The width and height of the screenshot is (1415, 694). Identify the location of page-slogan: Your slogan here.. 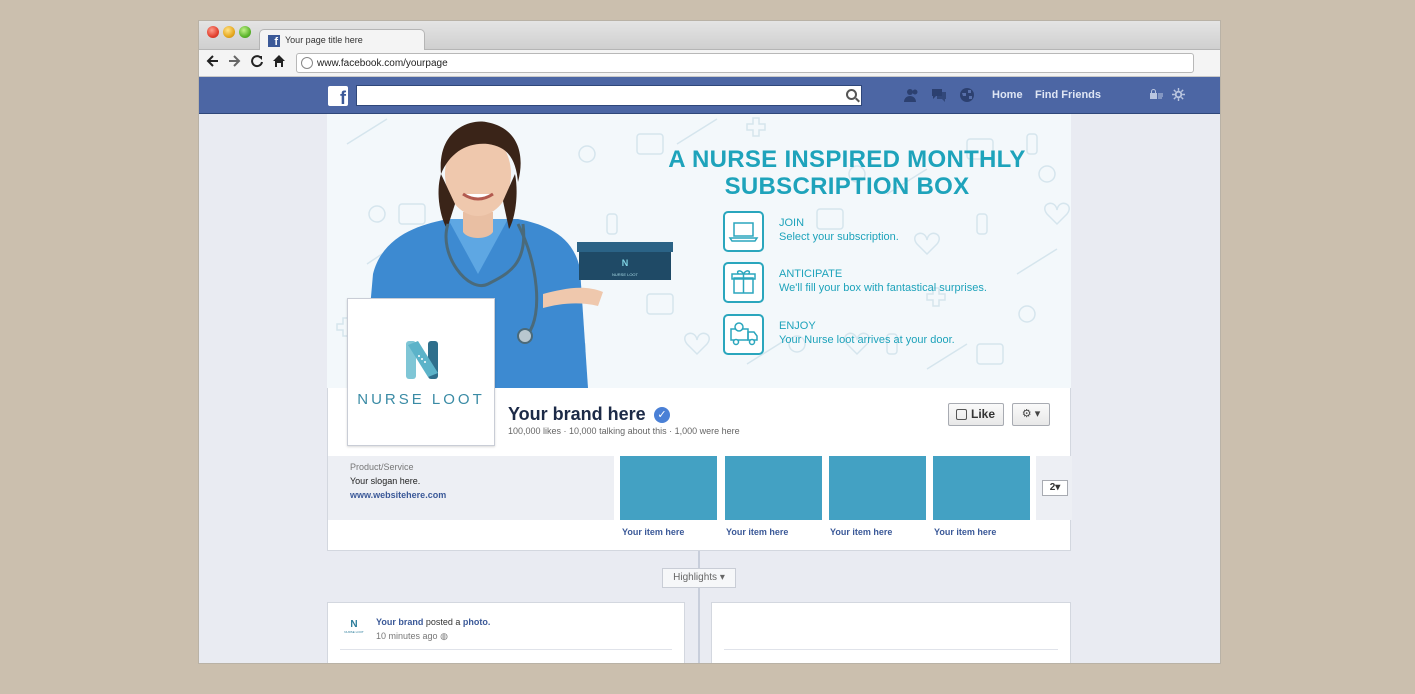
(385, 481).